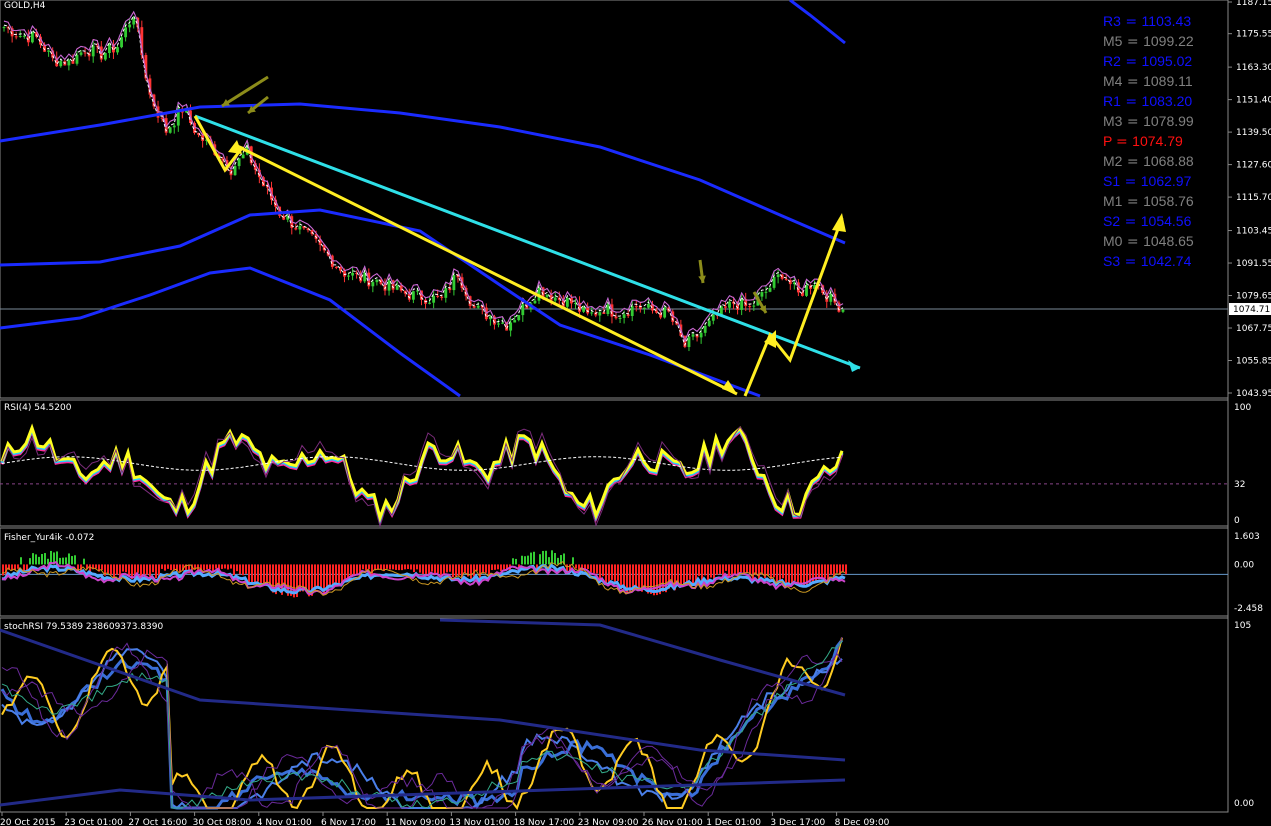  What do you see at coordinates (1153, 21) in the screenshot?
I see `pivot-row-r3: R3 = 1103.43` at bounding box center [1153, 21].